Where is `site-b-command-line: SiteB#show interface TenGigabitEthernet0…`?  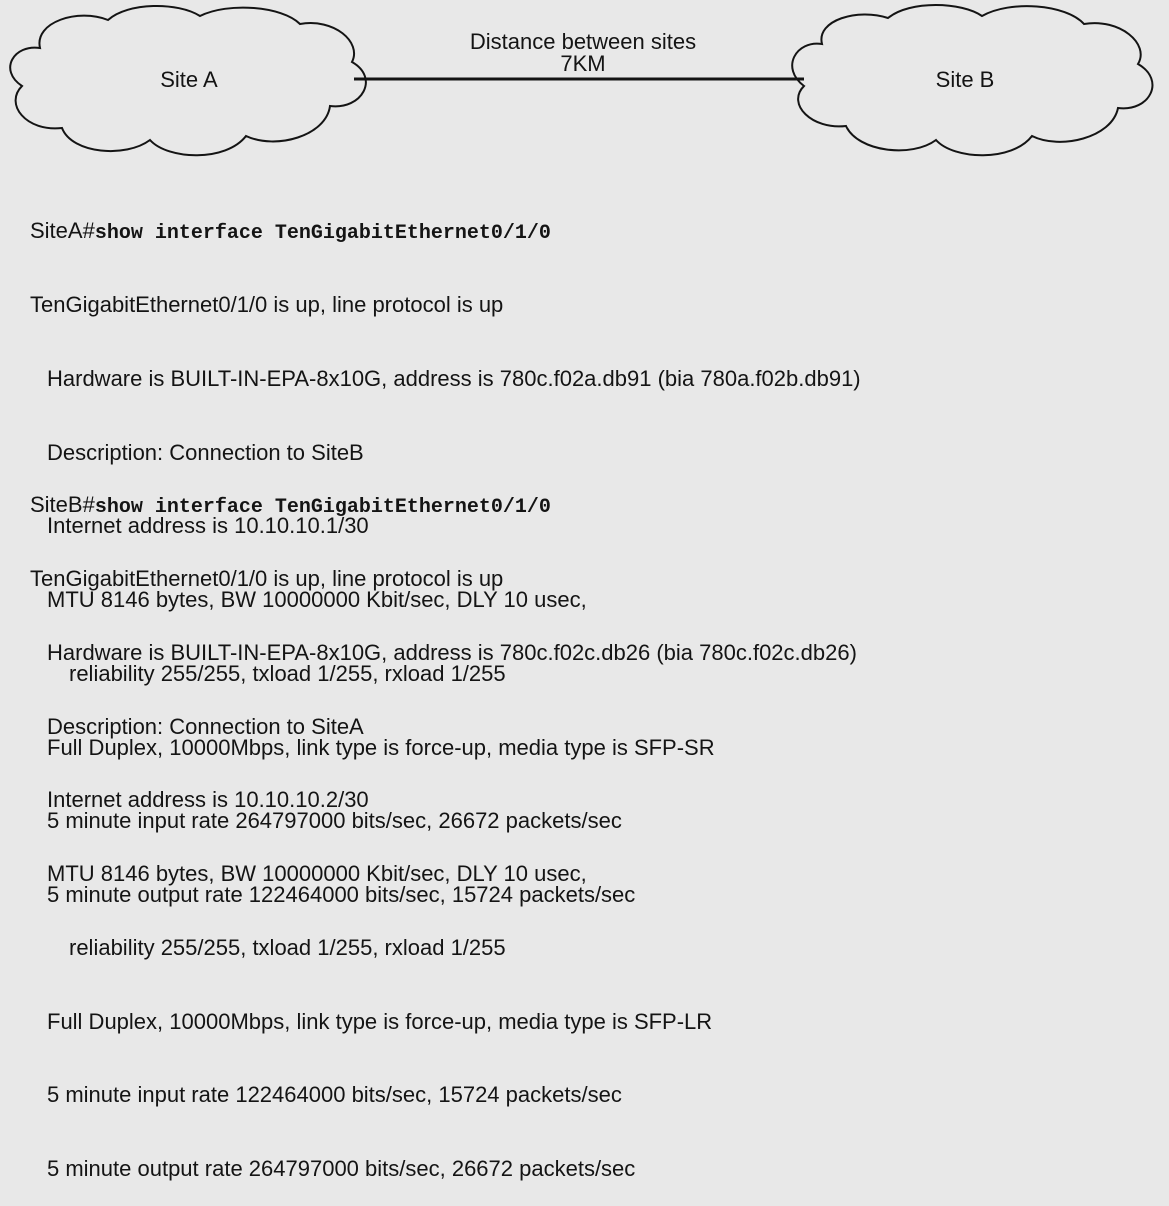
site-b-command-line: SiteB#show interface TenGigabitEthernet0… is located at coordinates (443, 506).